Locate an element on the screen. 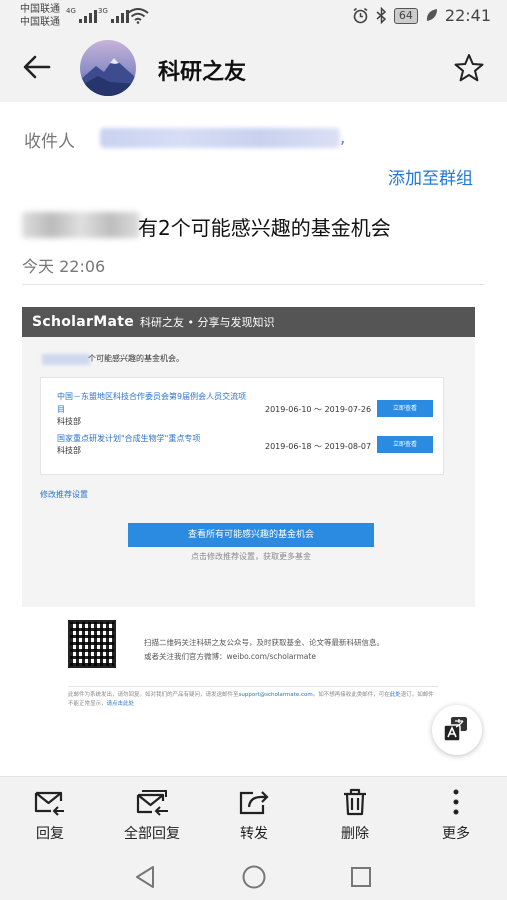  view-online-link: 请点击此处 is located at coordinates (121, 704).